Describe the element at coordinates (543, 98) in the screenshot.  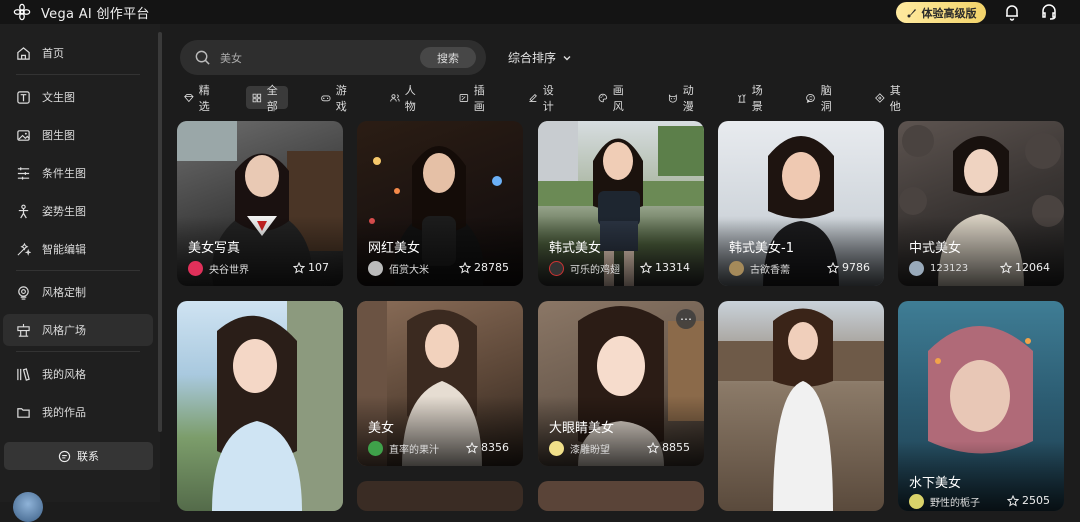
I see `tab-design: 设计` at that location.